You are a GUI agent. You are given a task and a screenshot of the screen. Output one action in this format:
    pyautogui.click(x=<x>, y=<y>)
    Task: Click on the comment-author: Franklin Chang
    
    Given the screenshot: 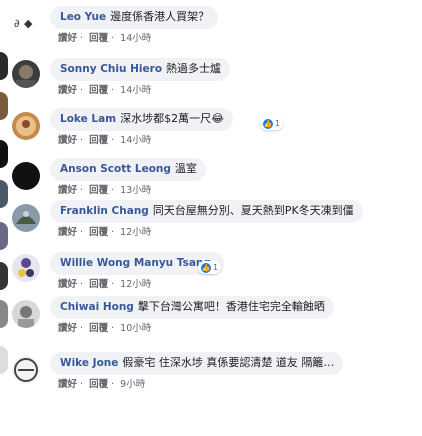 What is the action you would take?
    pyautogui.click(x=104, y=211)
    